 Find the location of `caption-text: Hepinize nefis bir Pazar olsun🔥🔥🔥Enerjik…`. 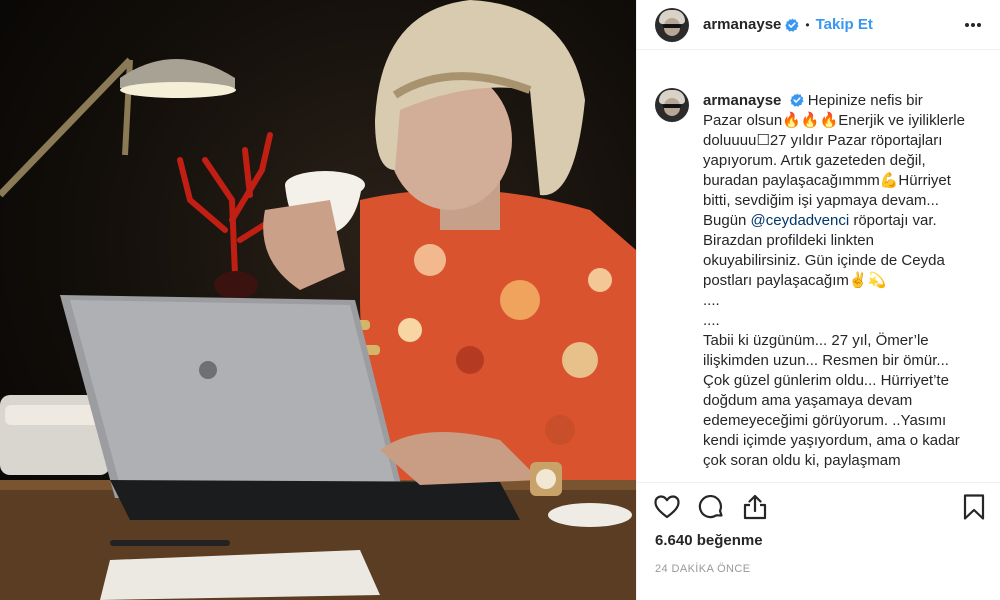

caption-text: Hepinize nefis bir Pazar olsun🔥🔥🔥Enerjik… is located at coordinates (834, 160).